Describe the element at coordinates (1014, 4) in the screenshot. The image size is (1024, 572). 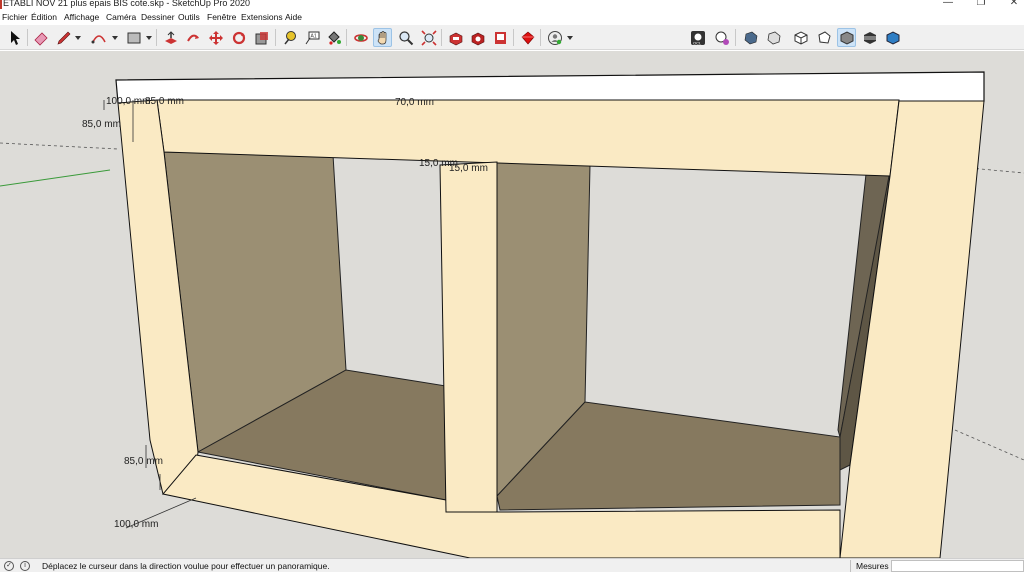
I see `close-button: ✕` at that location.